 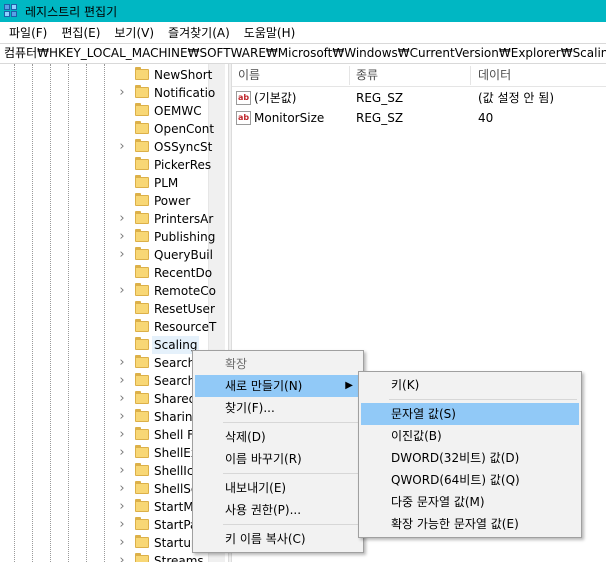 I want to click on tree-item: › OSSyncSt, so click(x=106, y=147).